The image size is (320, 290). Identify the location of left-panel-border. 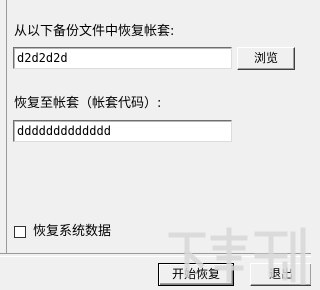
(3, 127).